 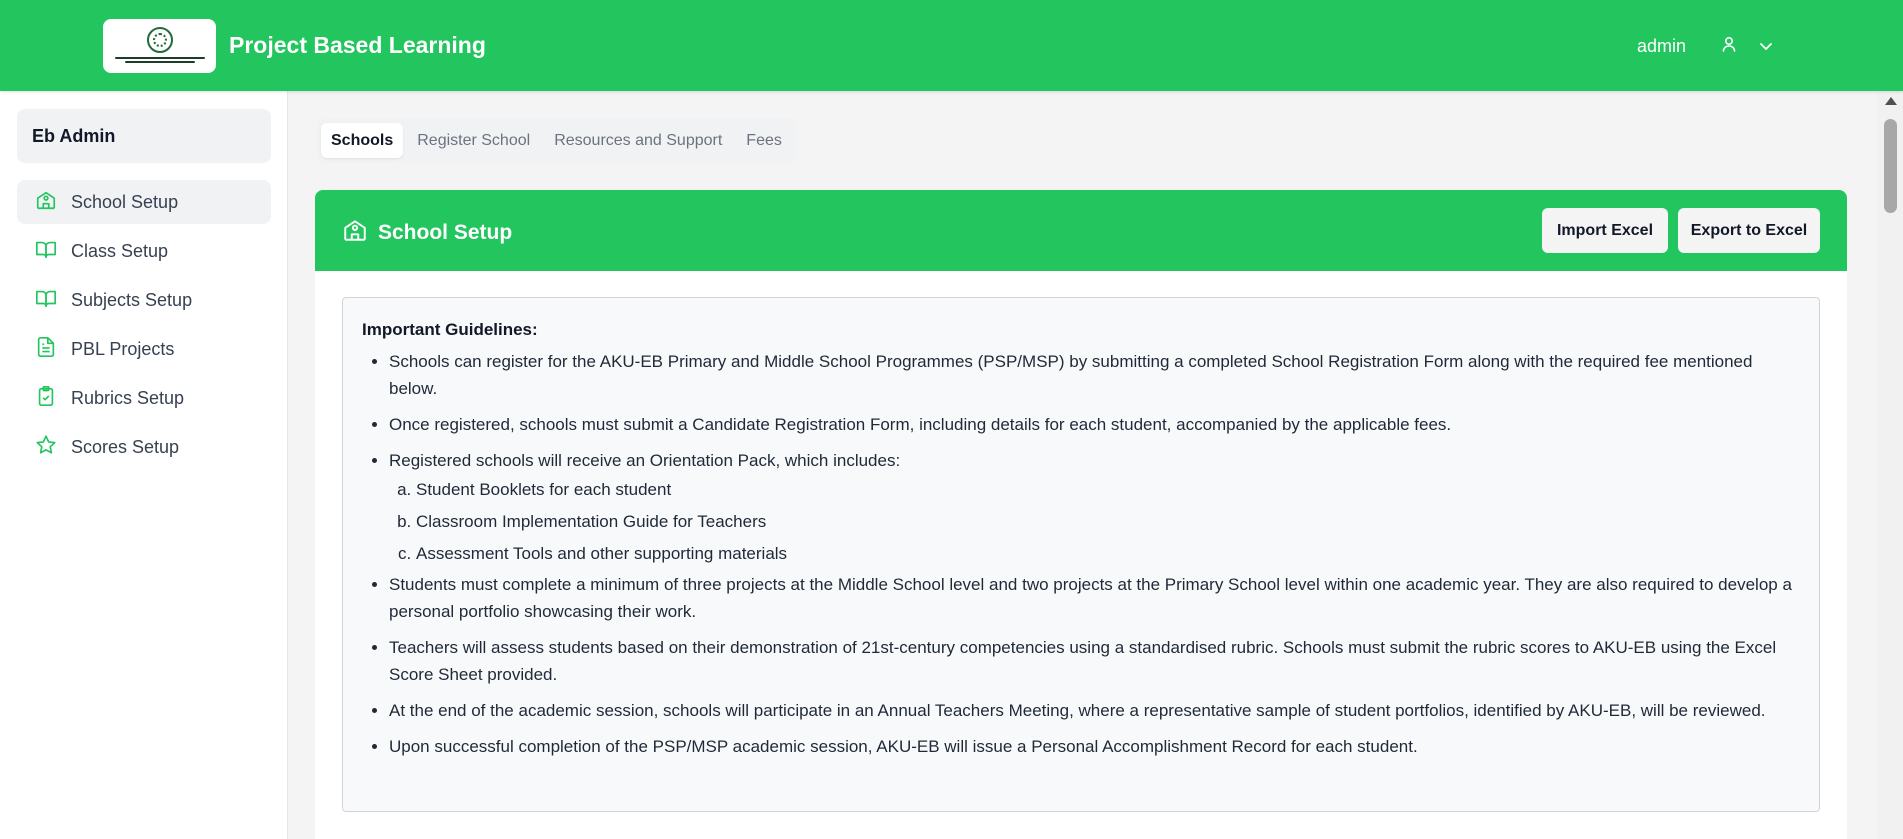 I want to click on app-title: Project Based Learning, so click(x=357, y=45).